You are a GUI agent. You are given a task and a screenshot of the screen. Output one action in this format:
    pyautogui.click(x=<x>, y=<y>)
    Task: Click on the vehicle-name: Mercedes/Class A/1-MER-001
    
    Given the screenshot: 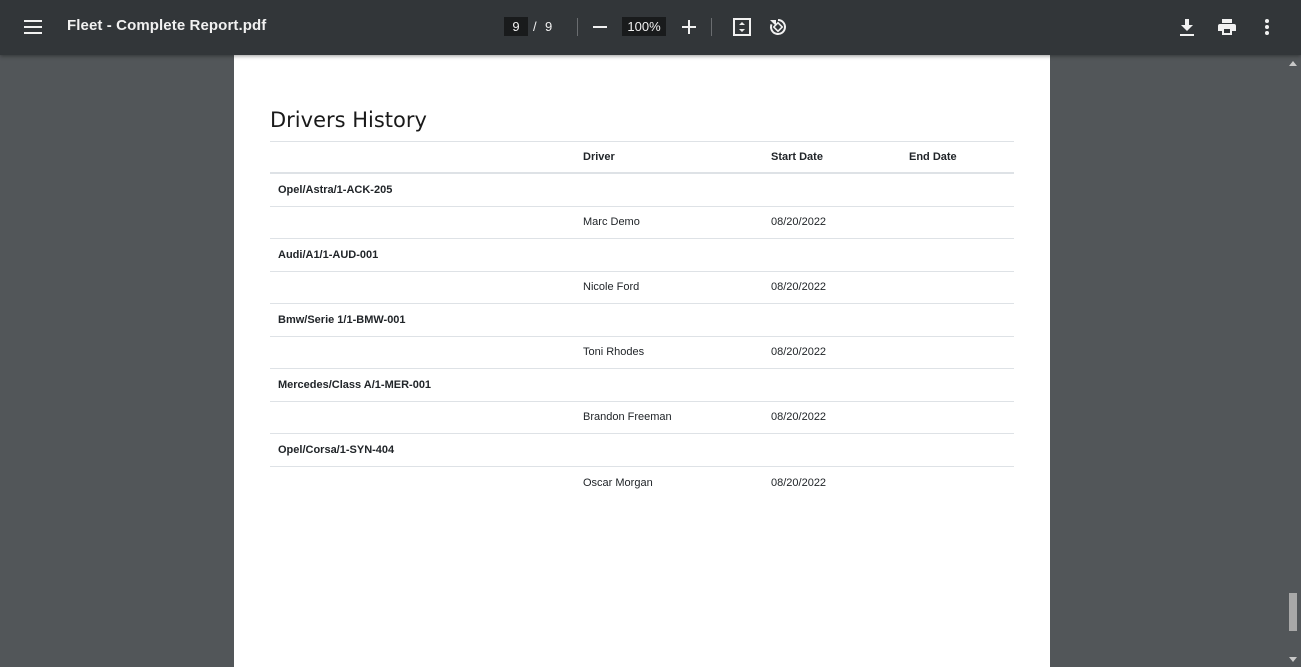 What is the action you would take?
    pyautogui.click(x=355, y=384)
    